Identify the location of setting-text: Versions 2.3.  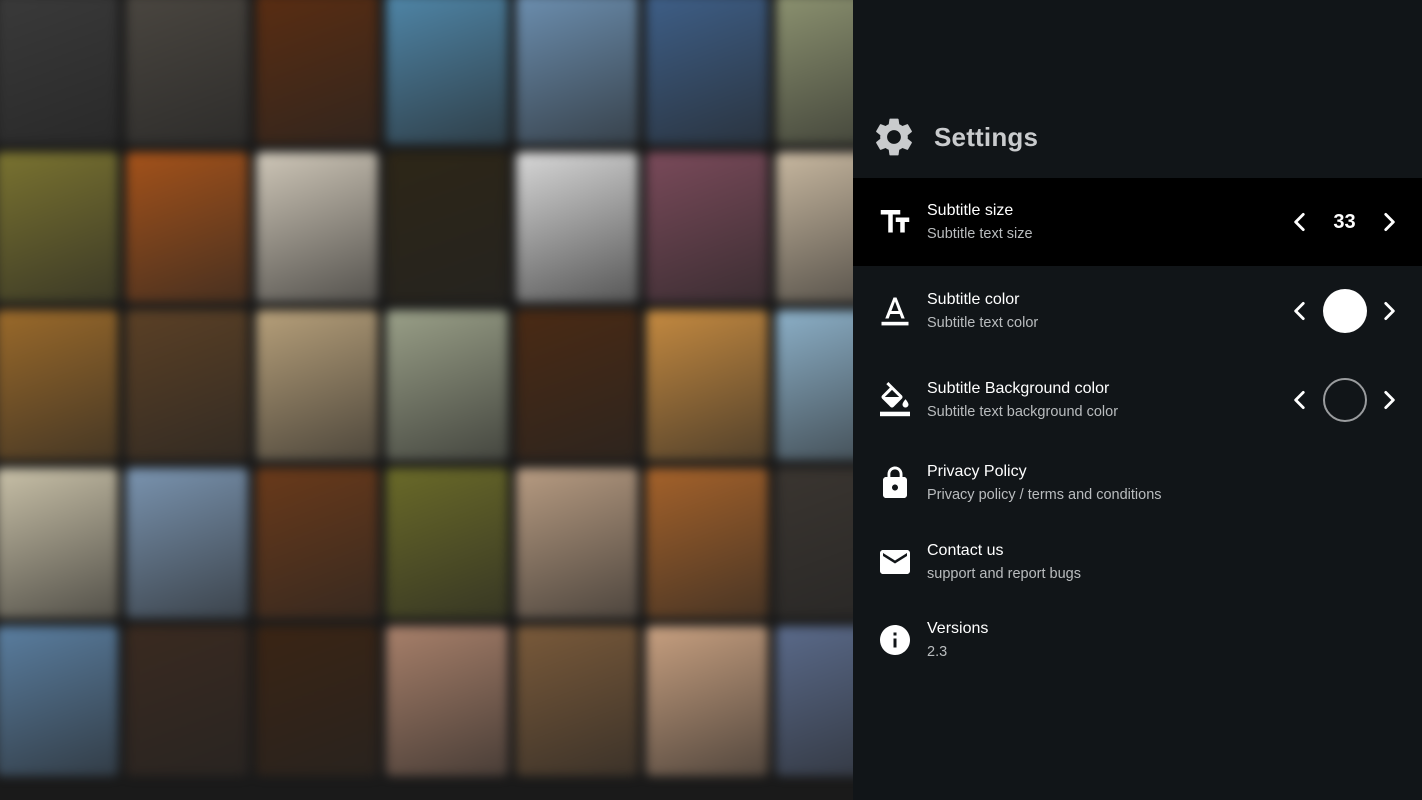
(957, 640).